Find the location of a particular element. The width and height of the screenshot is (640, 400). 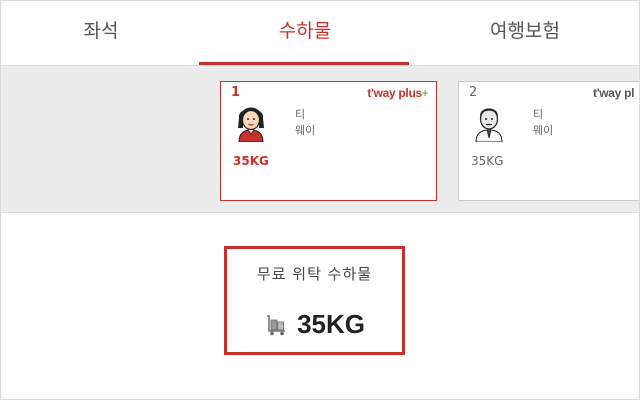

passenger-number: 2 is located at coordinates (473, 92).